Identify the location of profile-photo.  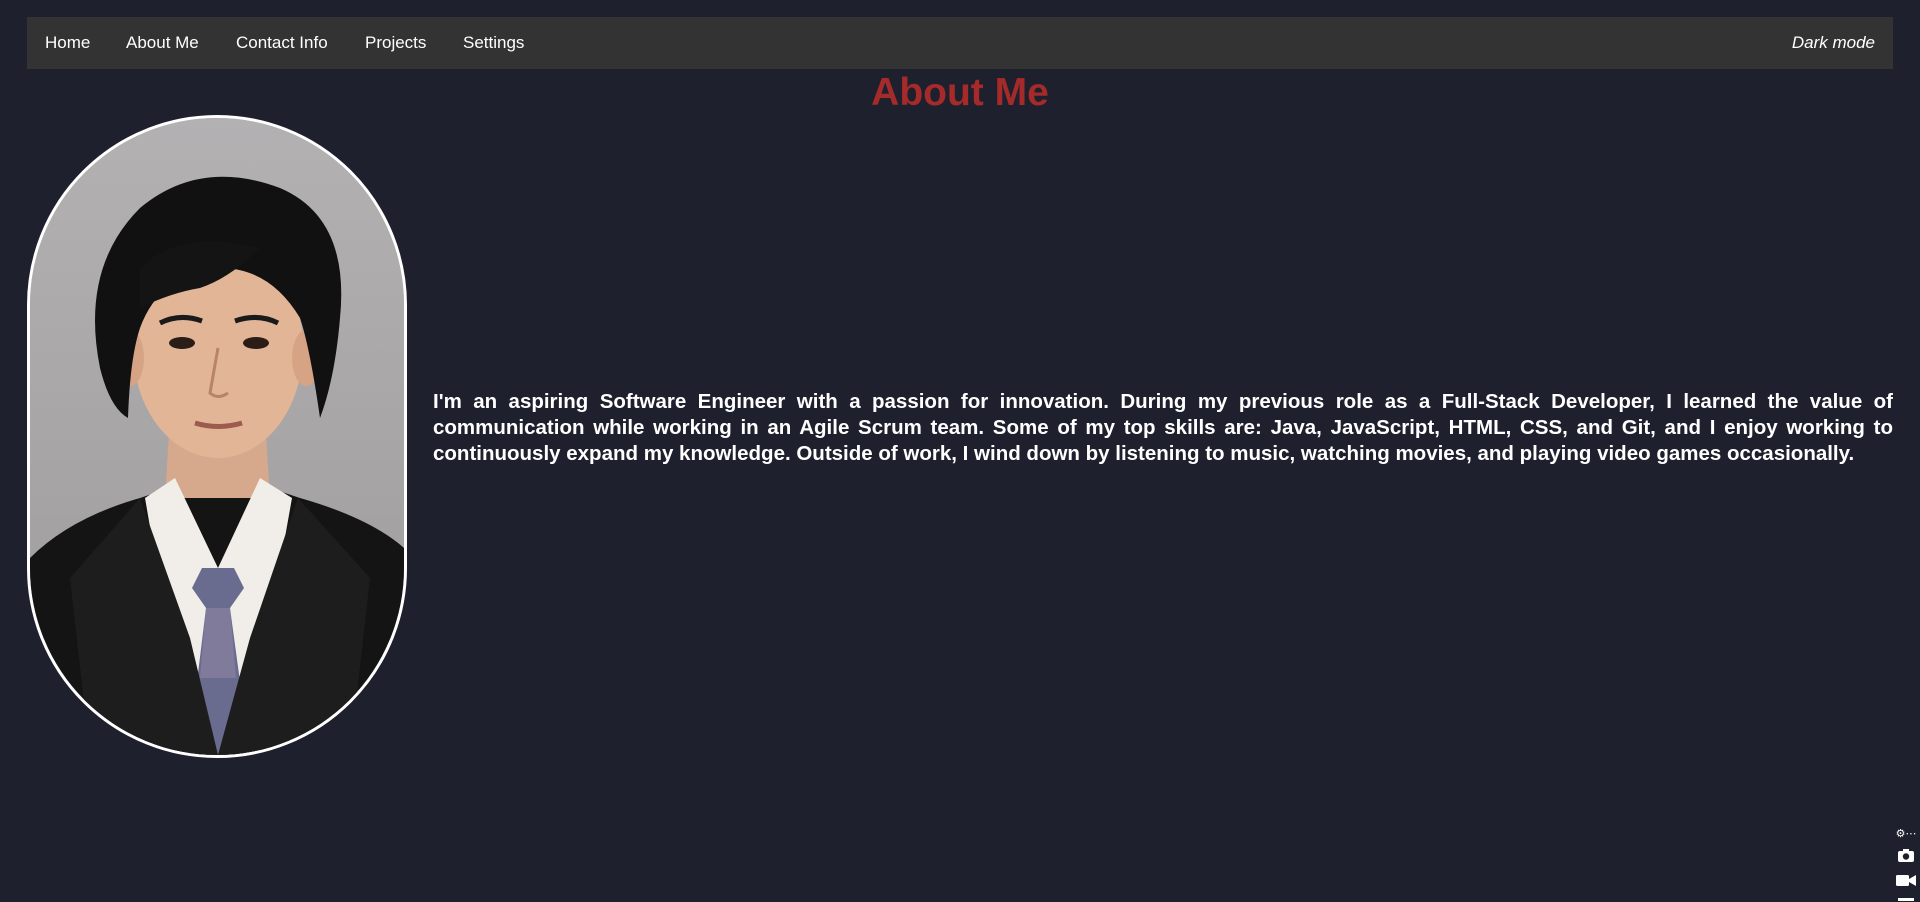
(217, 436).